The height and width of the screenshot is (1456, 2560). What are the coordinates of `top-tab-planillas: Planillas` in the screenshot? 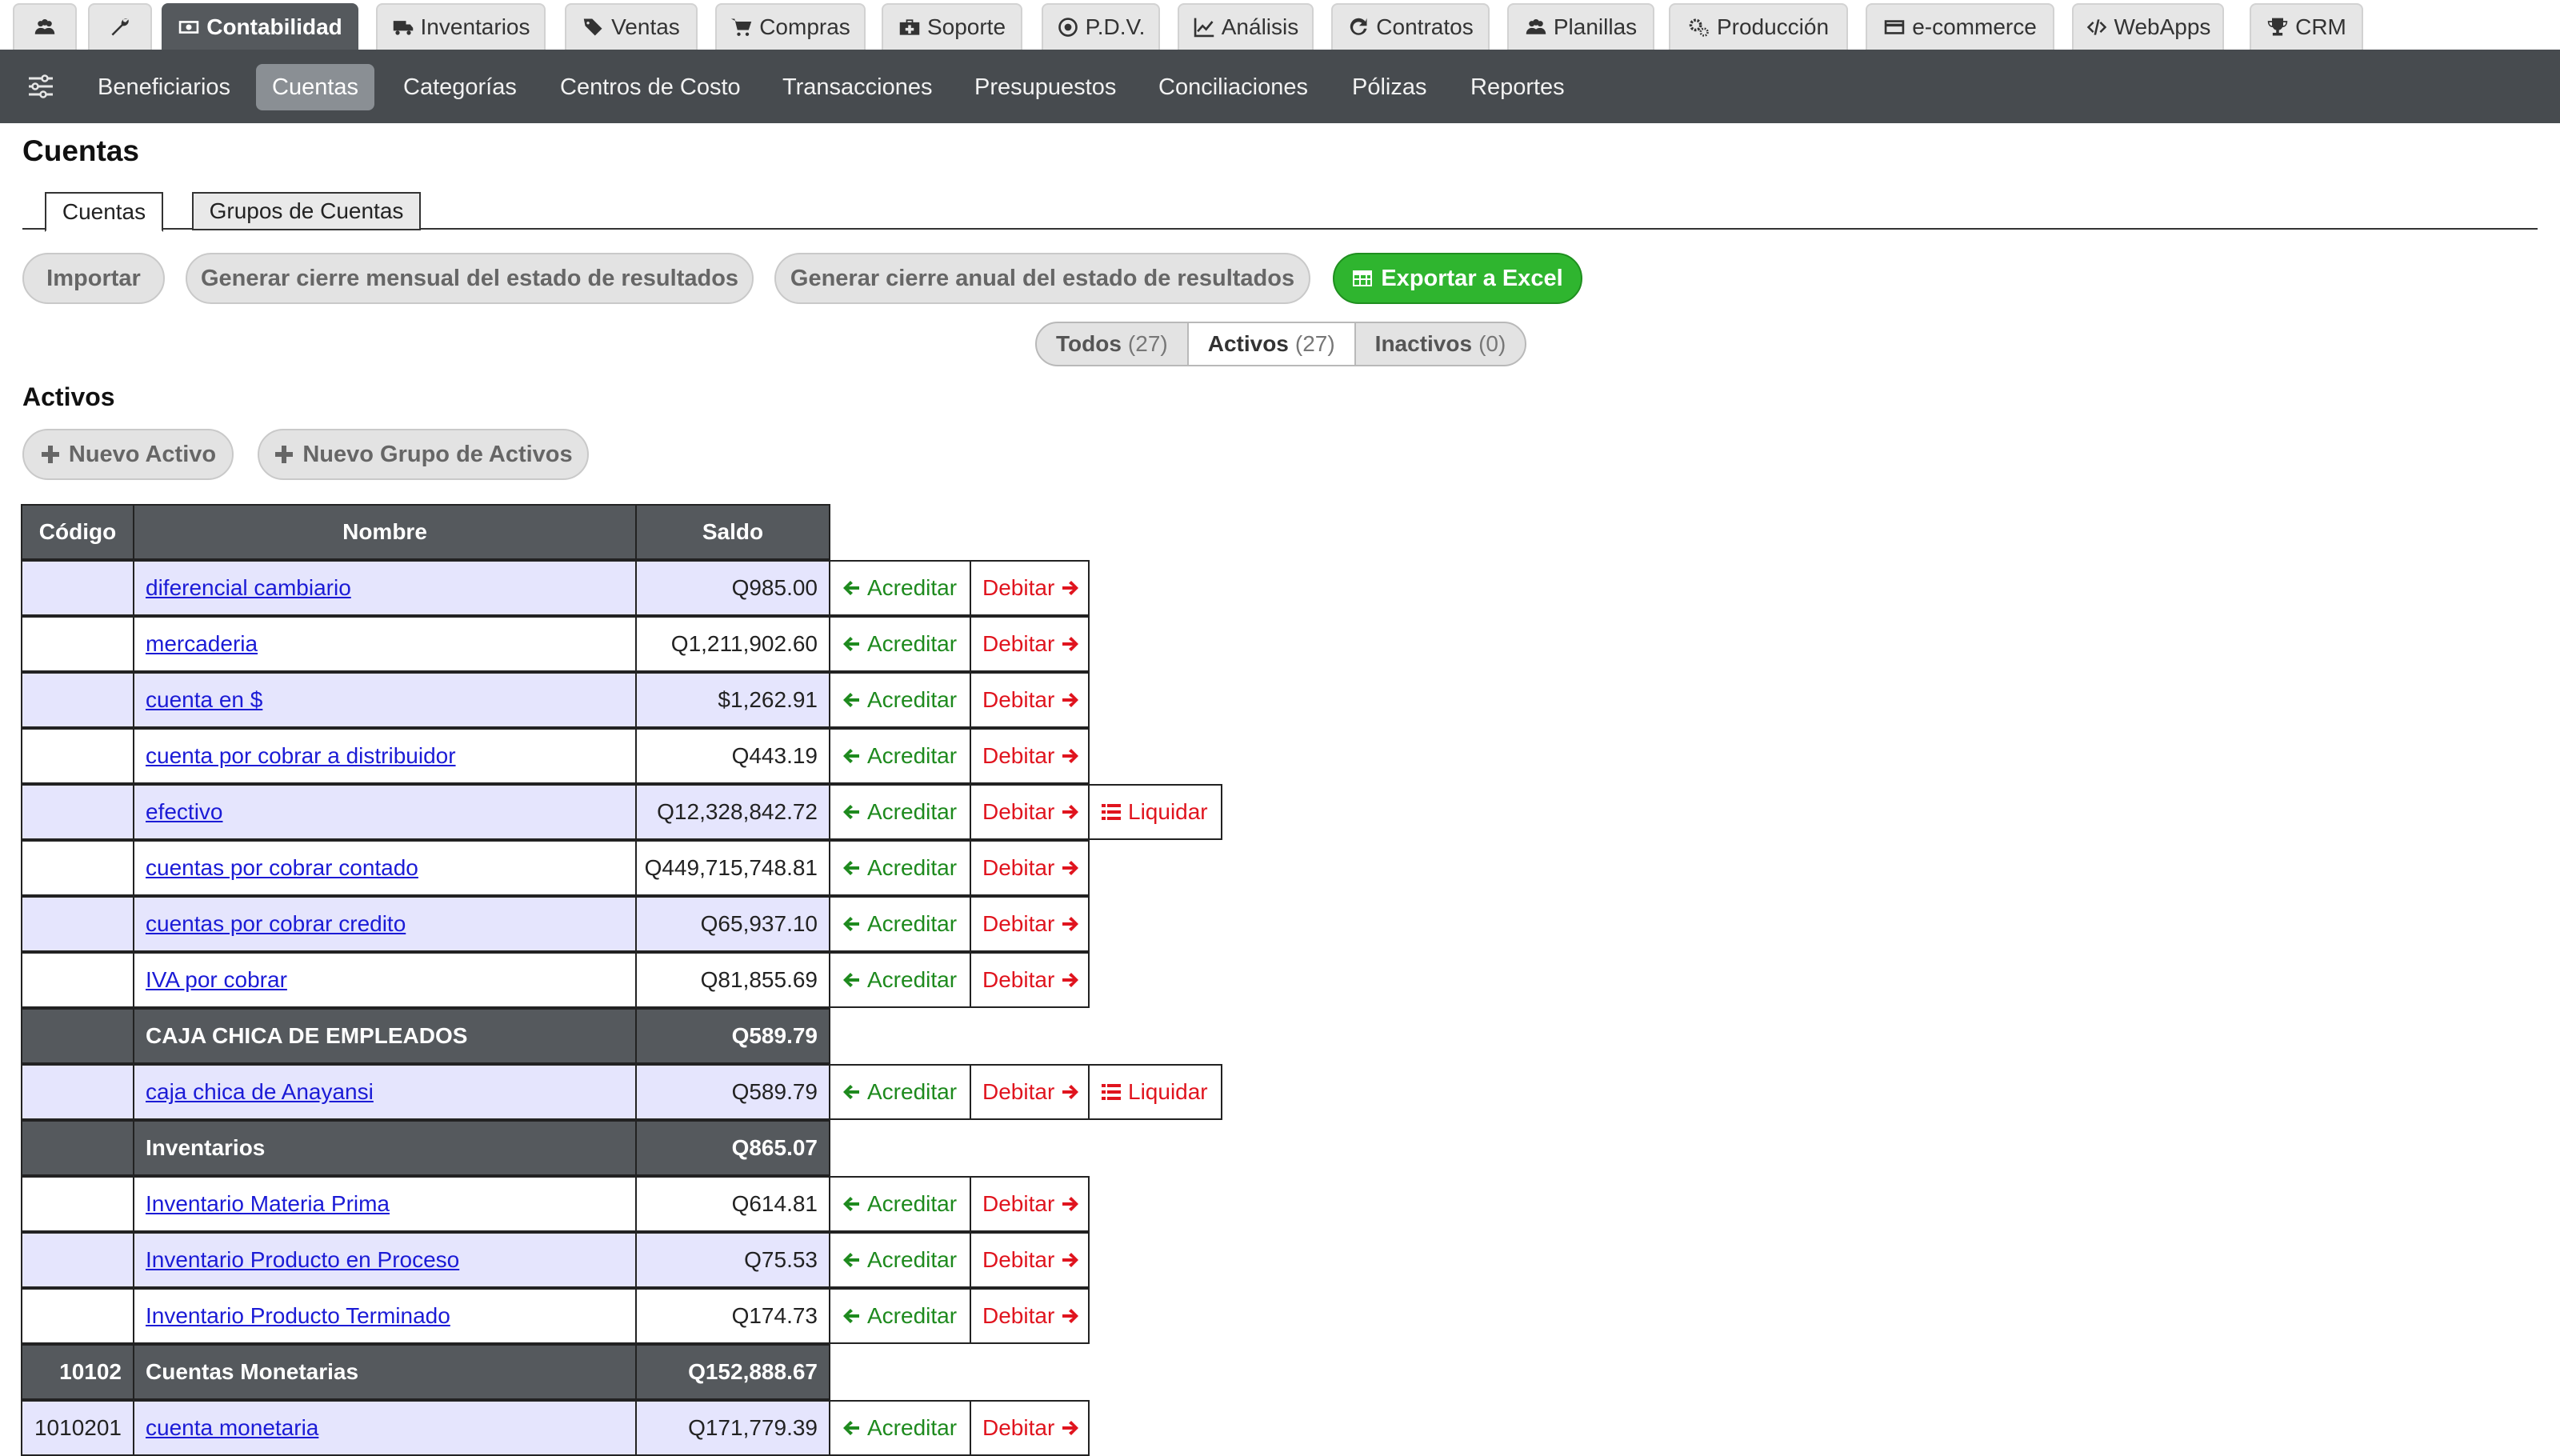 It's located at (1580, 26).